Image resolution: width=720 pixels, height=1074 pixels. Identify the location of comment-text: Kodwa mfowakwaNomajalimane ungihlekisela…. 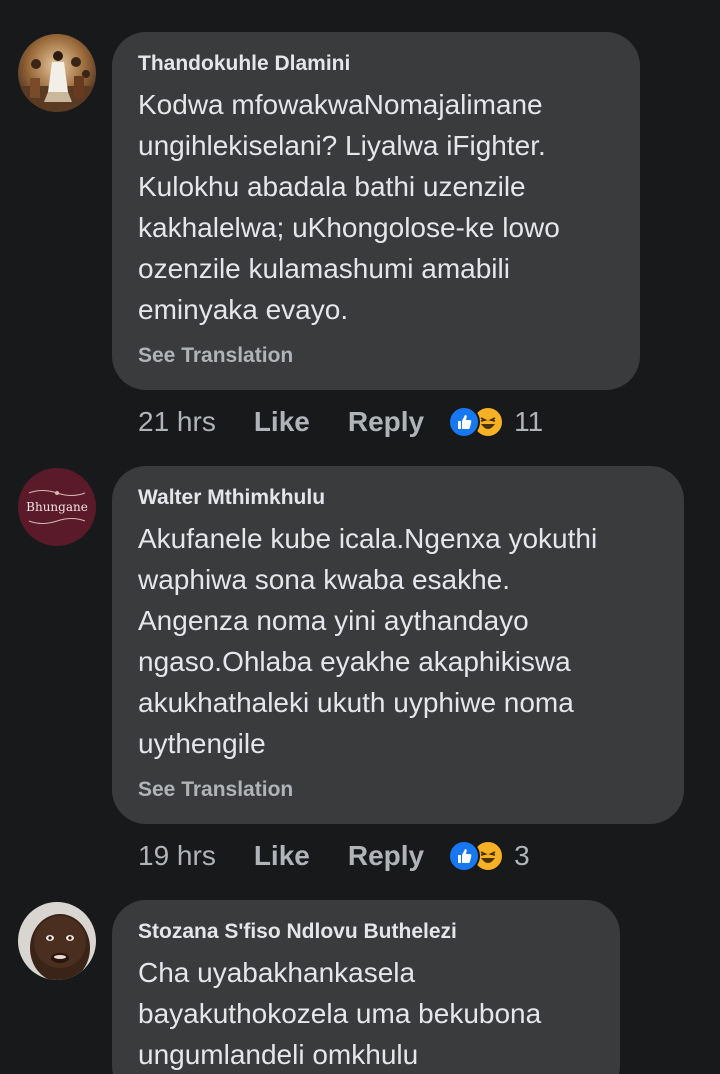
(349, 207).